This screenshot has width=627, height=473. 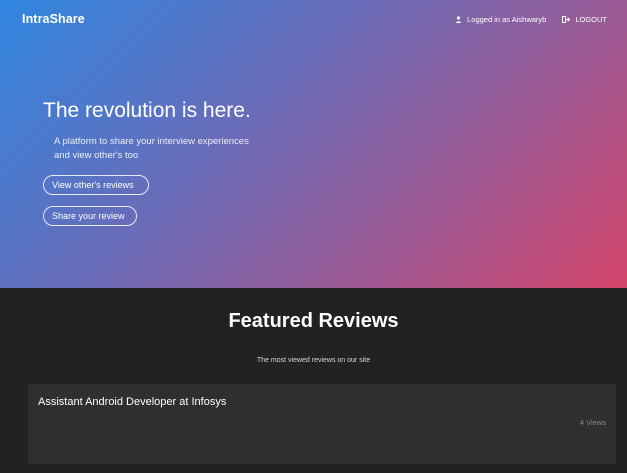 I want to click on brand-logo: IntraShare, so click(x=53, y=19).